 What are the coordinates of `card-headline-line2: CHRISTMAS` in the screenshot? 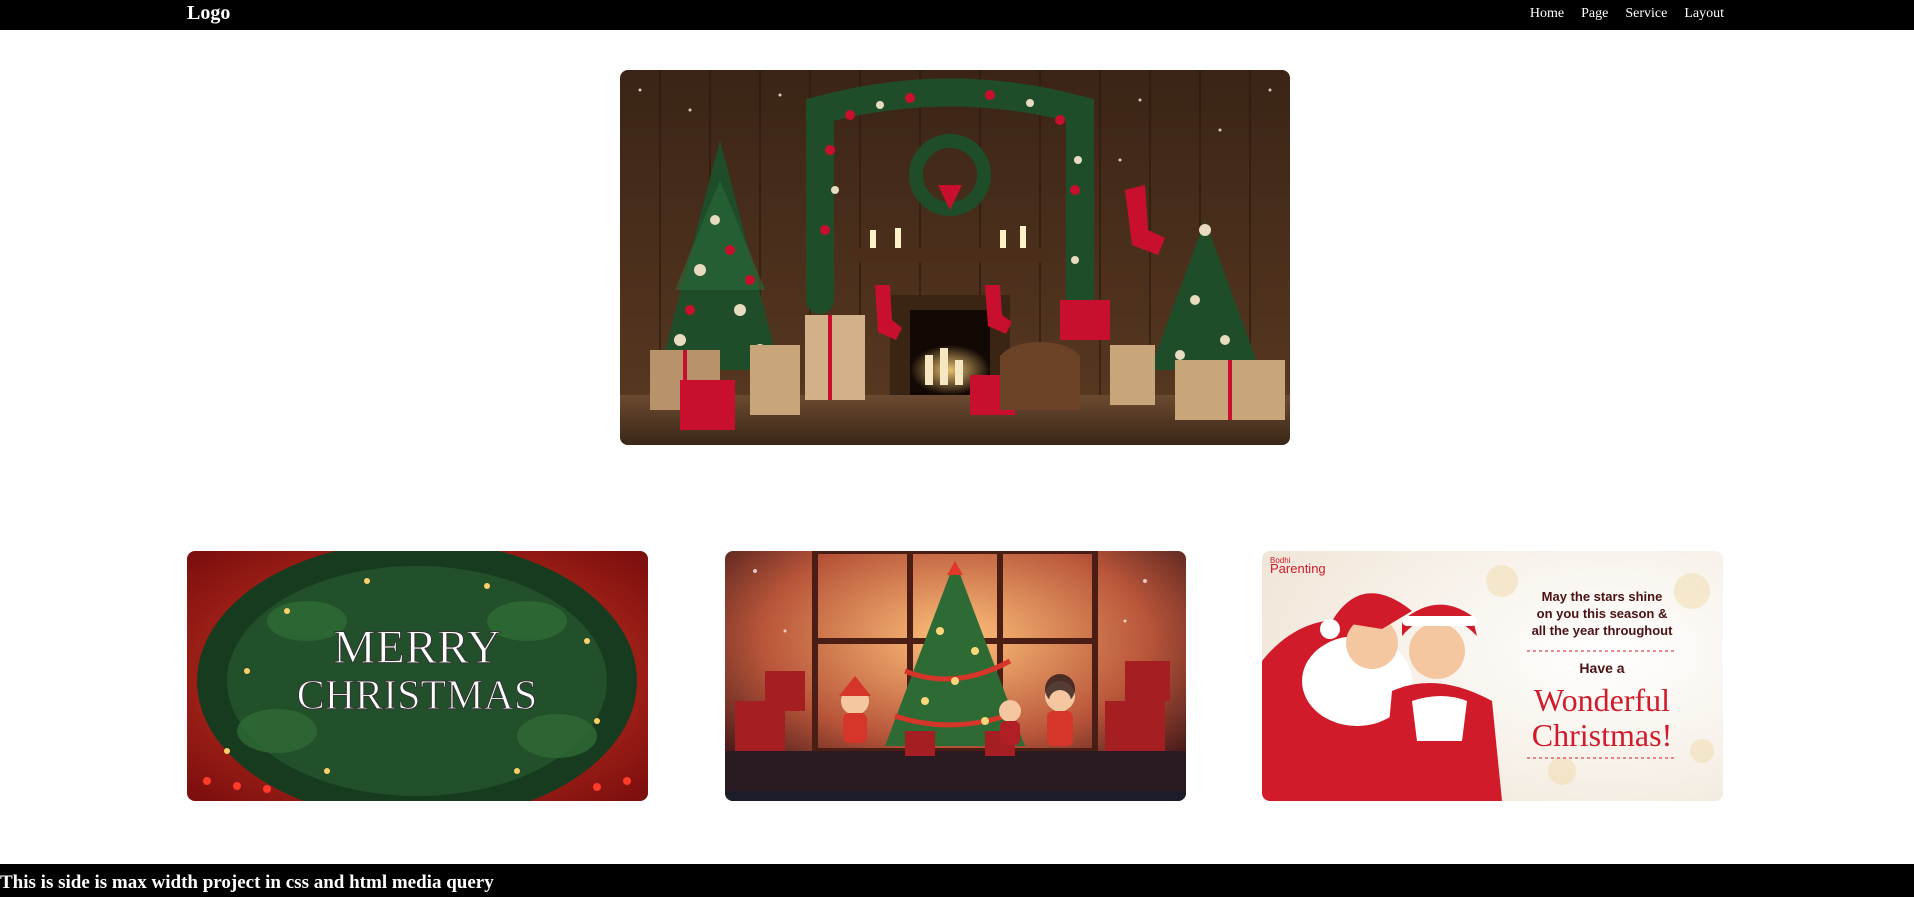 It's located at (417, 696).